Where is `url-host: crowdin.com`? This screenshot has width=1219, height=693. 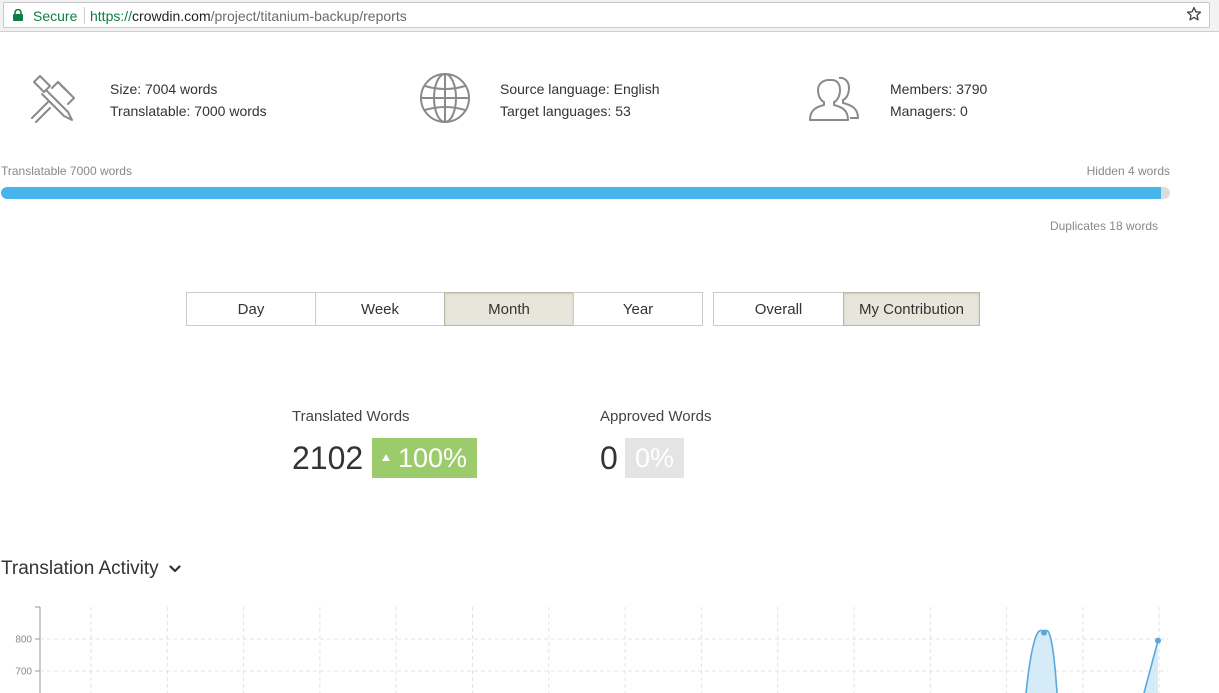
url-host: crowdin.com is located at coordinates (171, 16).